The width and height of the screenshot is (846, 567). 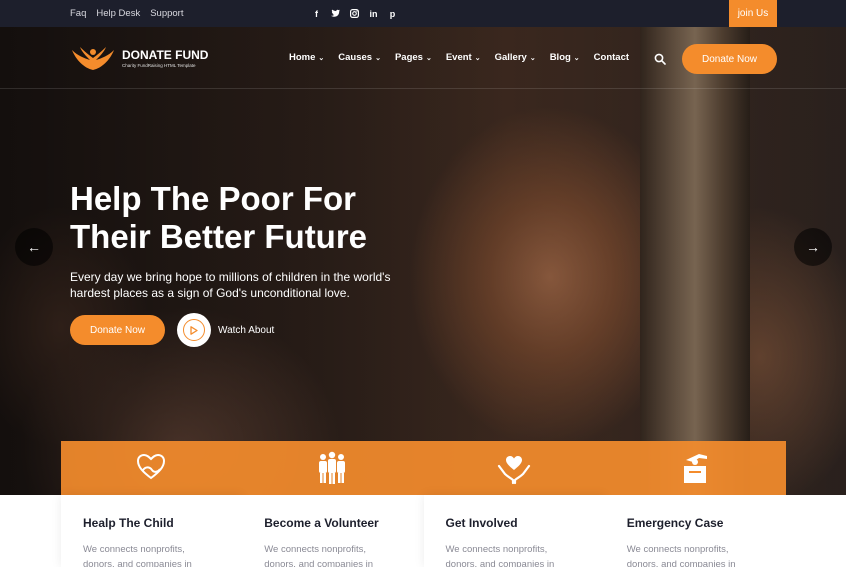 What do you see at coordinates (423, 468) in the screenshot?
I see `feature-icon-strip` at bounding box center [423, 468].